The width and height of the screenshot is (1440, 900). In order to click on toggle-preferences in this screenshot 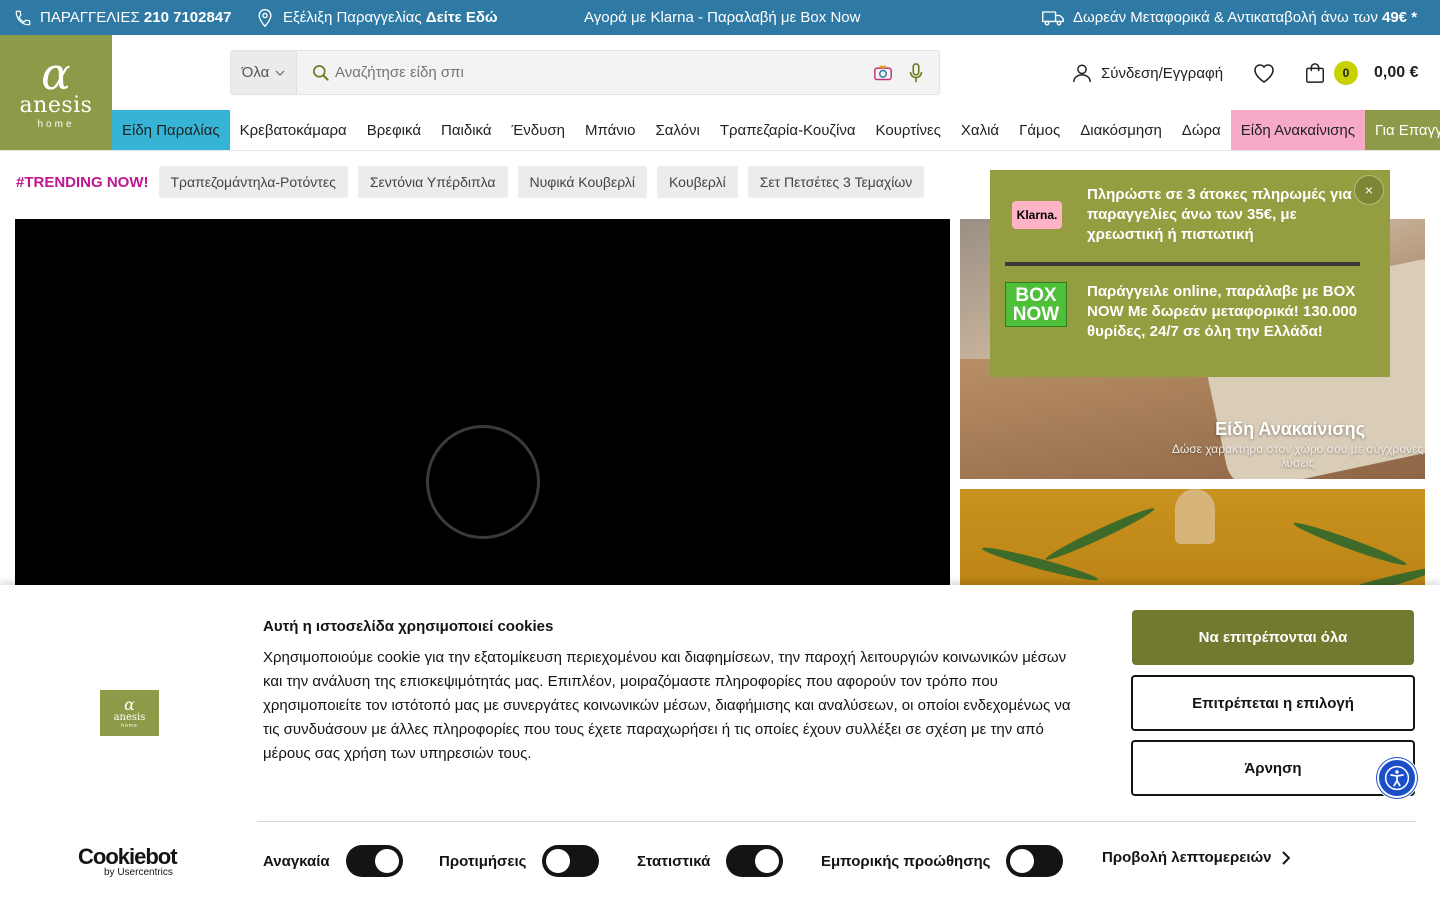, I will do `click(571, 861)`.